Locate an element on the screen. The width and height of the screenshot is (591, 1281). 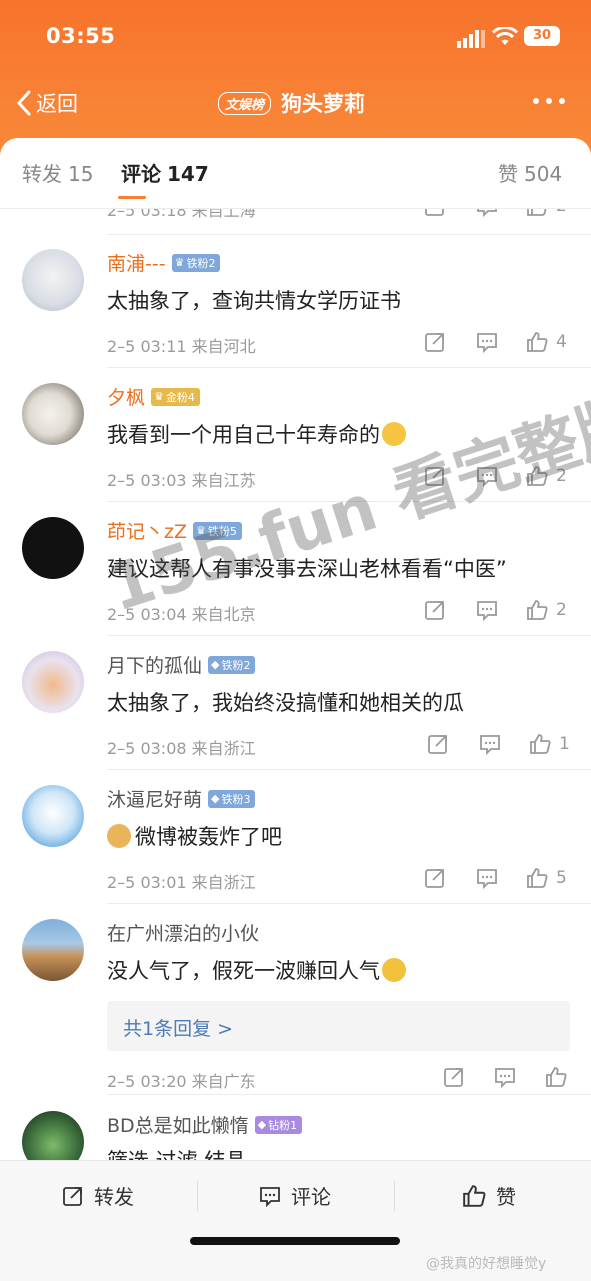
wifi-icon is located at coordinates (505, 36).